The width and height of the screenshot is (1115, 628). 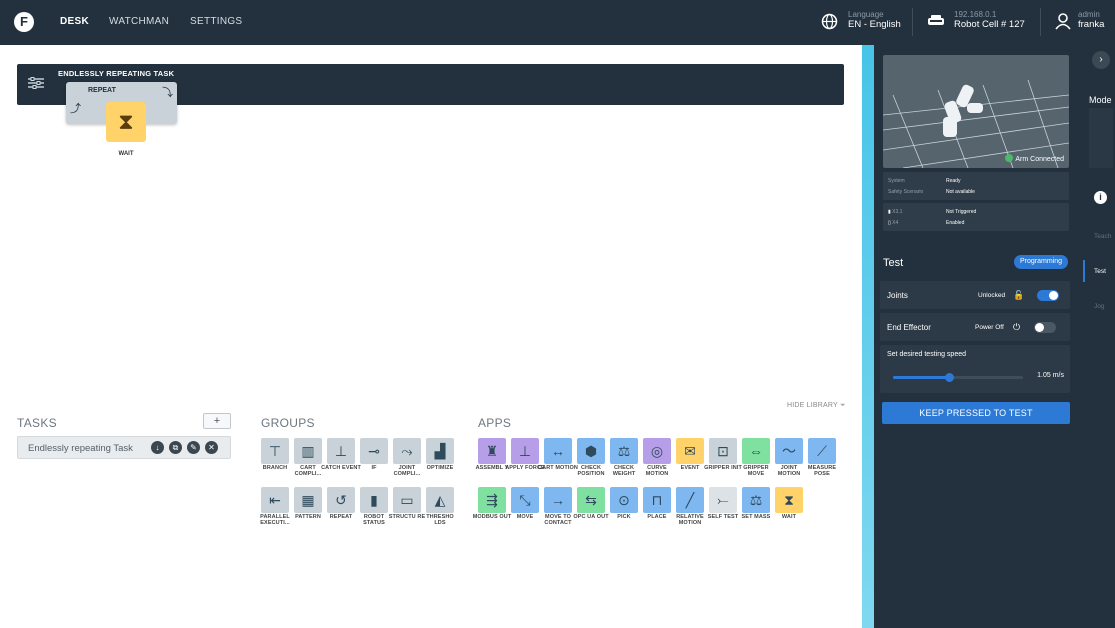 I want to click on panel-stripe, so click(x=868, y=336).